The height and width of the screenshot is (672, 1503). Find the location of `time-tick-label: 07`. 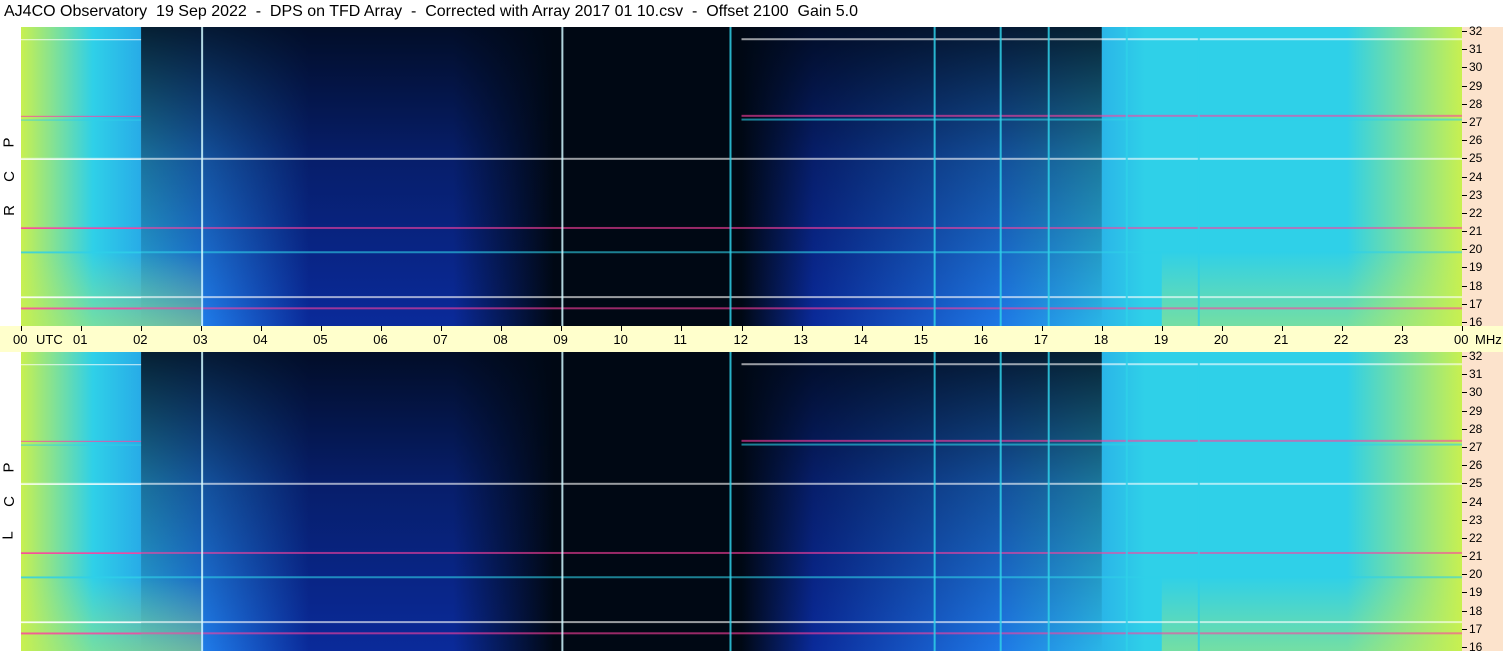

time-tick-label: 07 is located at coordinates (440, 339).